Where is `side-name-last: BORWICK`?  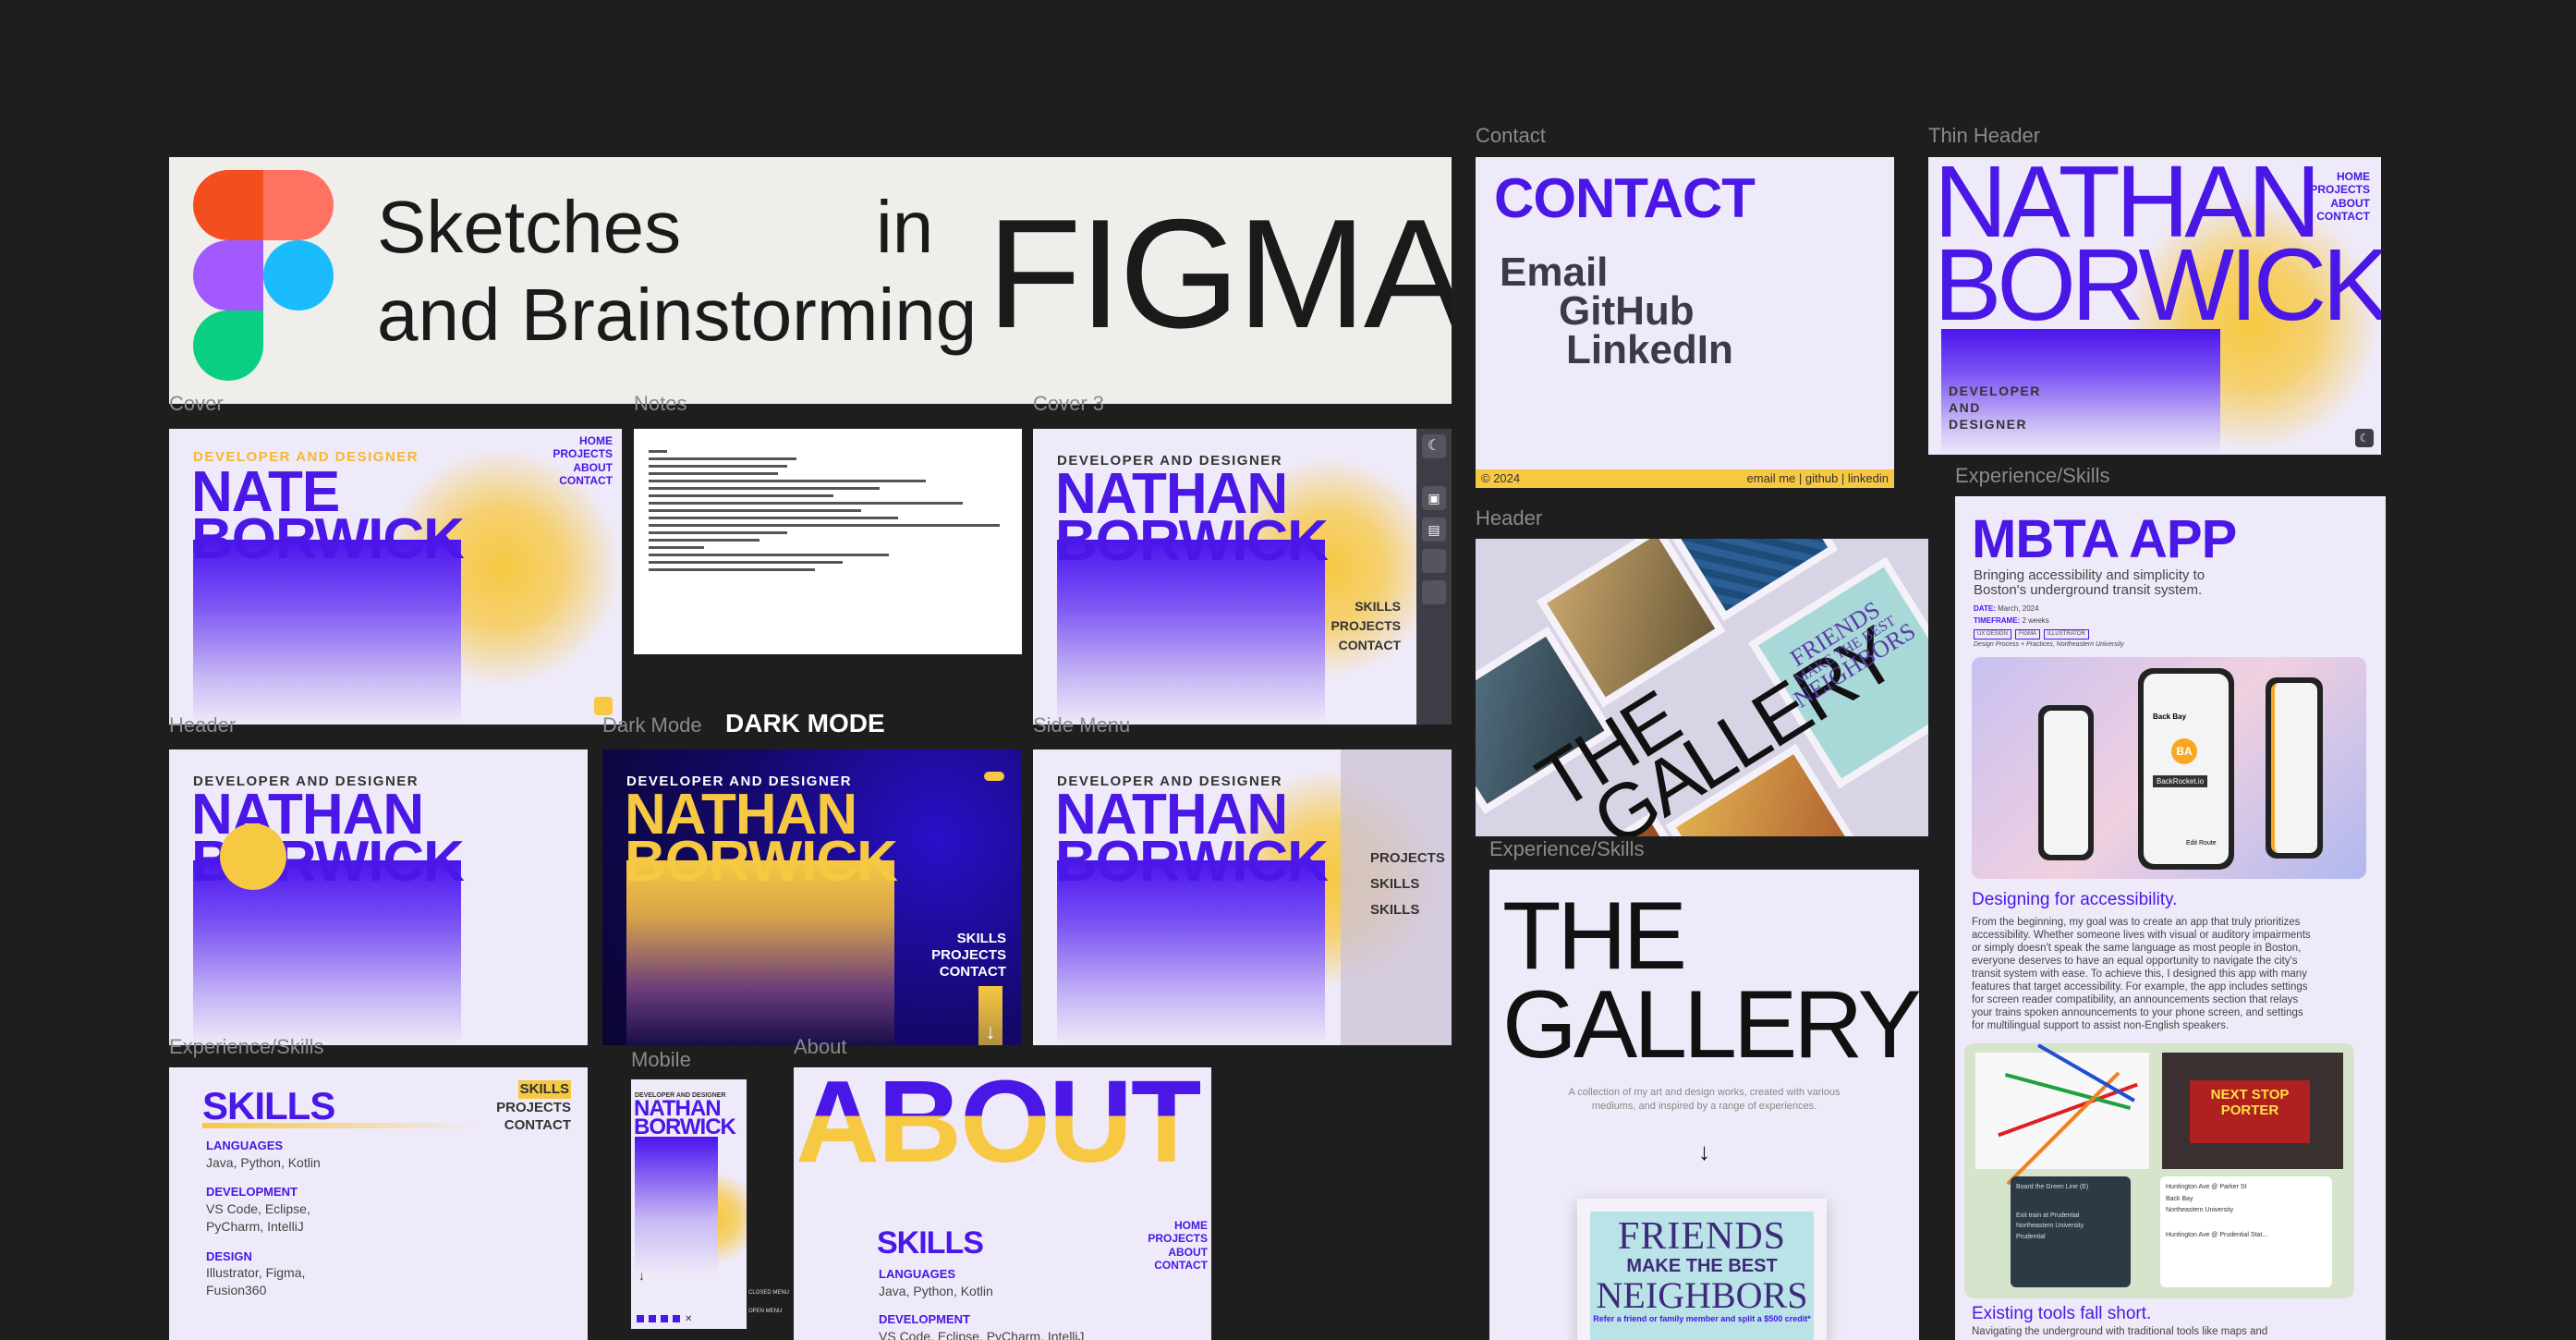
side-name-last: BORWICK is located at coordinates (1192, 862).